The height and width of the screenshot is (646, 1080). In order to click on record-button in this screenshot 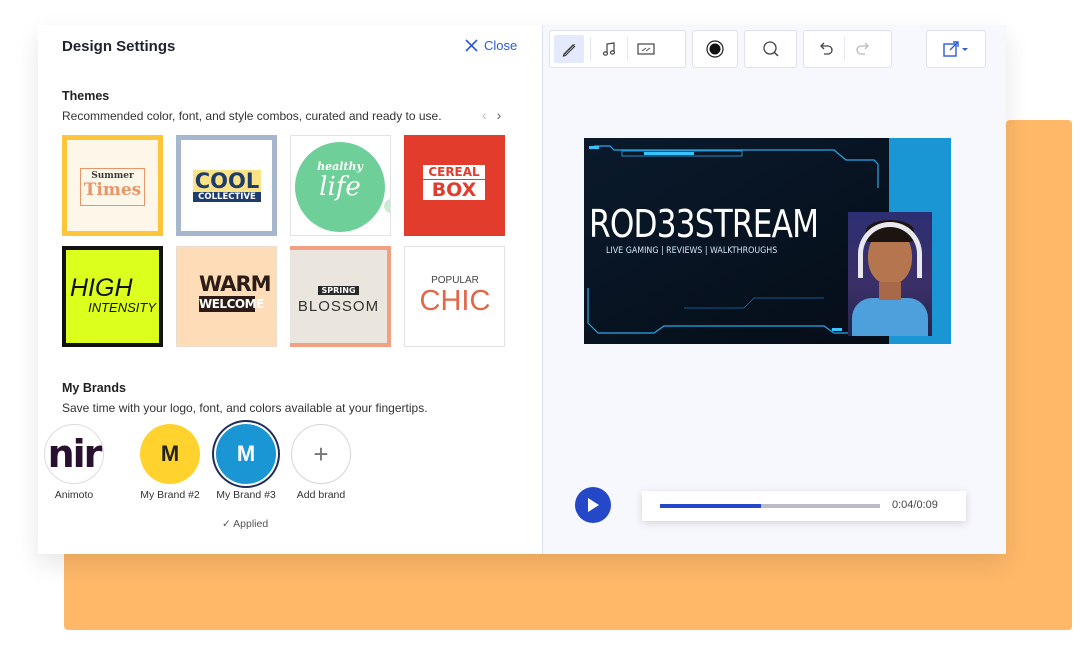, I will do `click(715, 49)`.